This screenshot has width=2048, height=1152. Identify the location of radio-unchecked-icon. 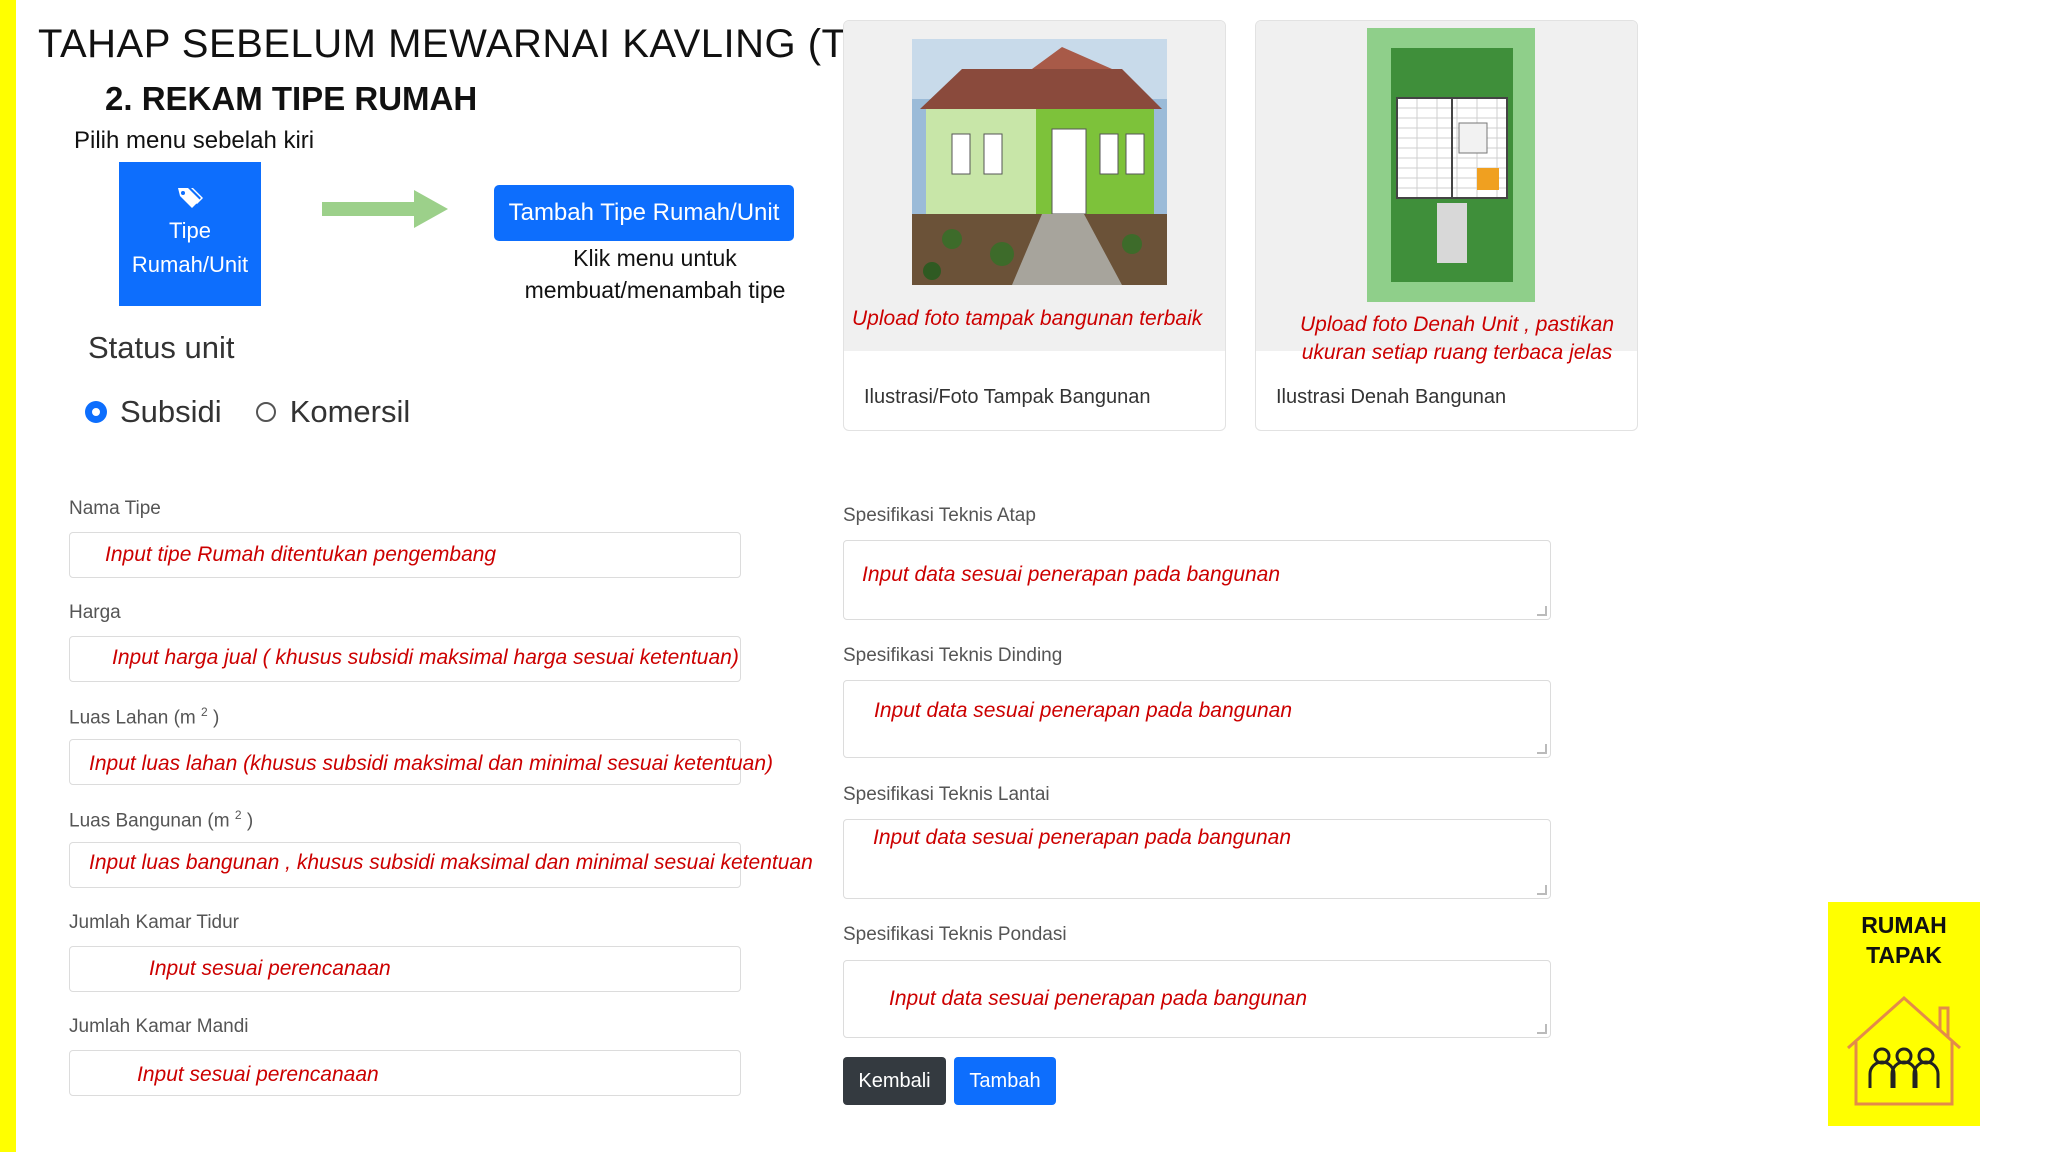
(265, 412).